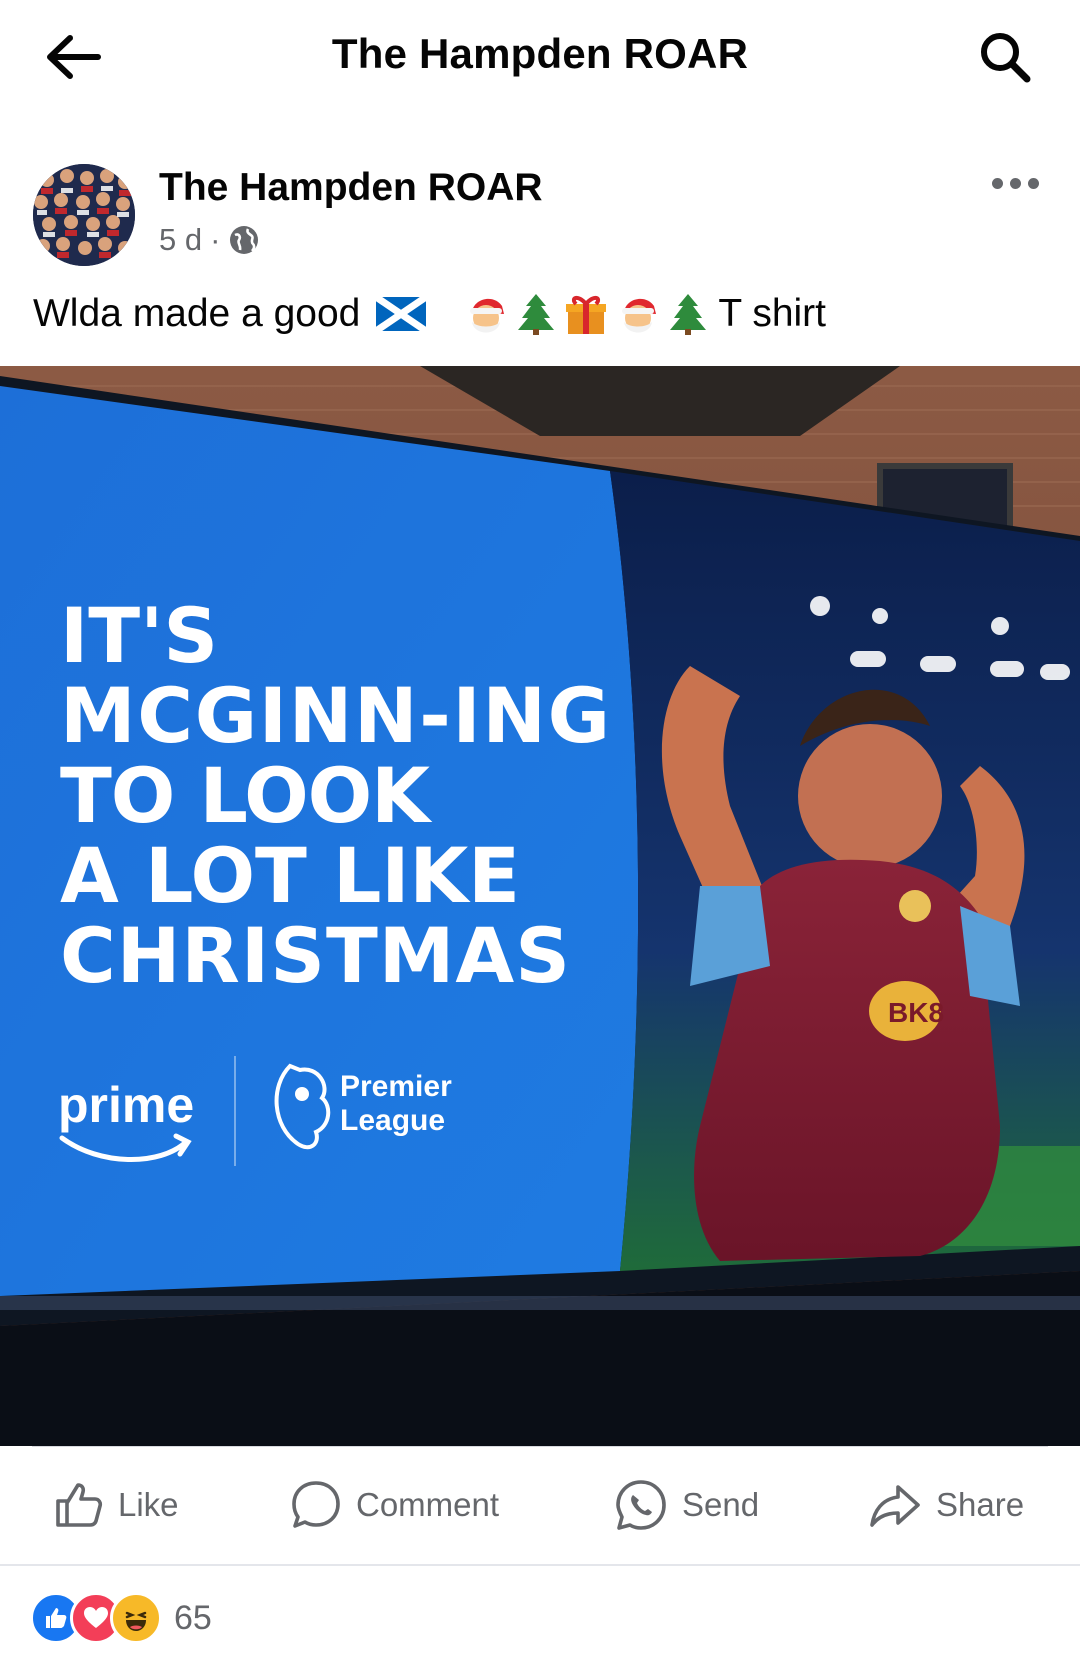 The height and width of the screenshot is (1664, 1080). I want to click on search-button, so click(1005, 57).